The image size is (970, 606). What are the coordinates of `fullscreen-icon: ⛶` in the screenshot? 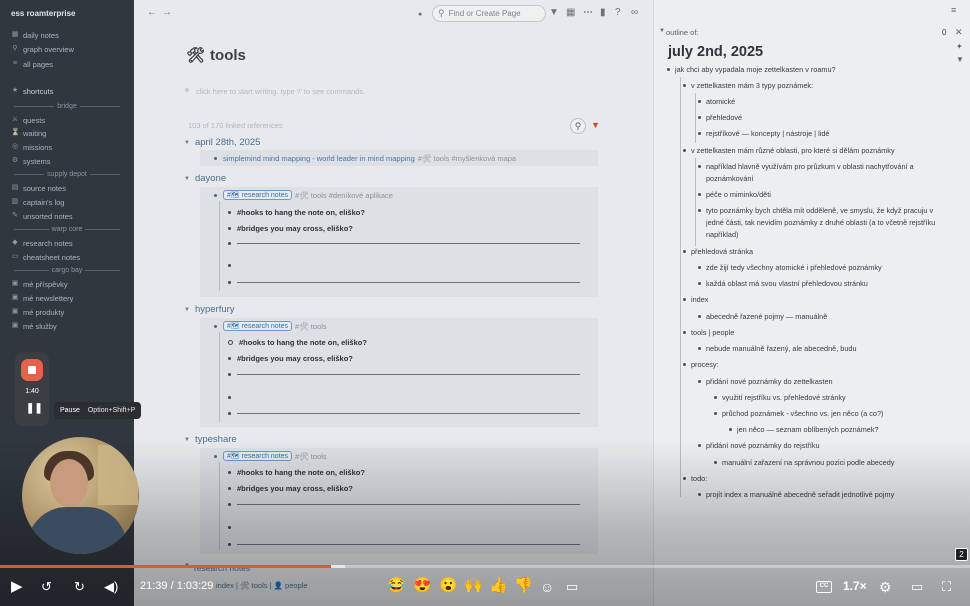 It's located at (946, 587).